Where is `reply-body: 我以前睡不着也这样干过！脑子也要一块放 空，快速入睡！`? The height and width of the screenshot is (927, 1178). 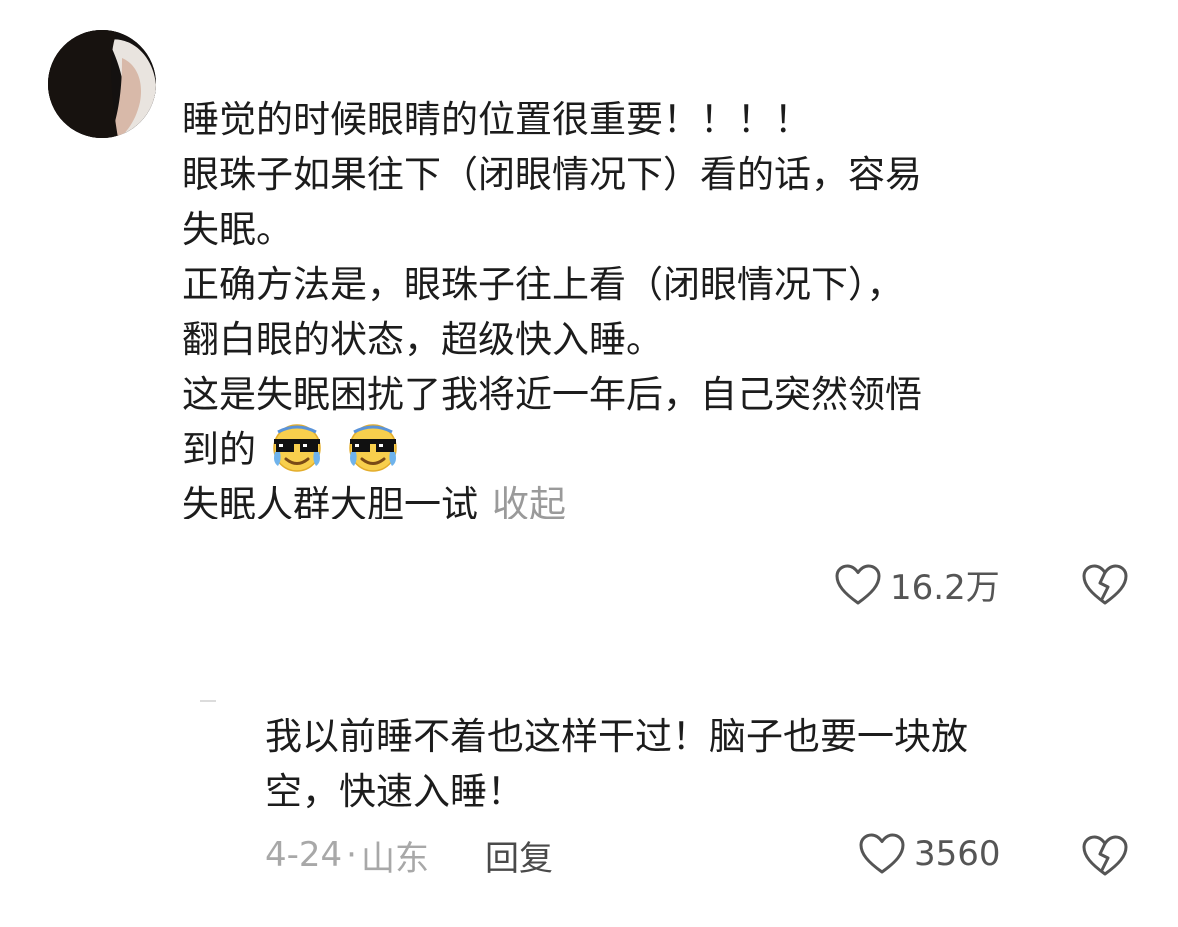 reply-body: 我以前睡不着也这样干过！脑子也要一块放 空，快速入睡！ is located at coordinates (705, 764).